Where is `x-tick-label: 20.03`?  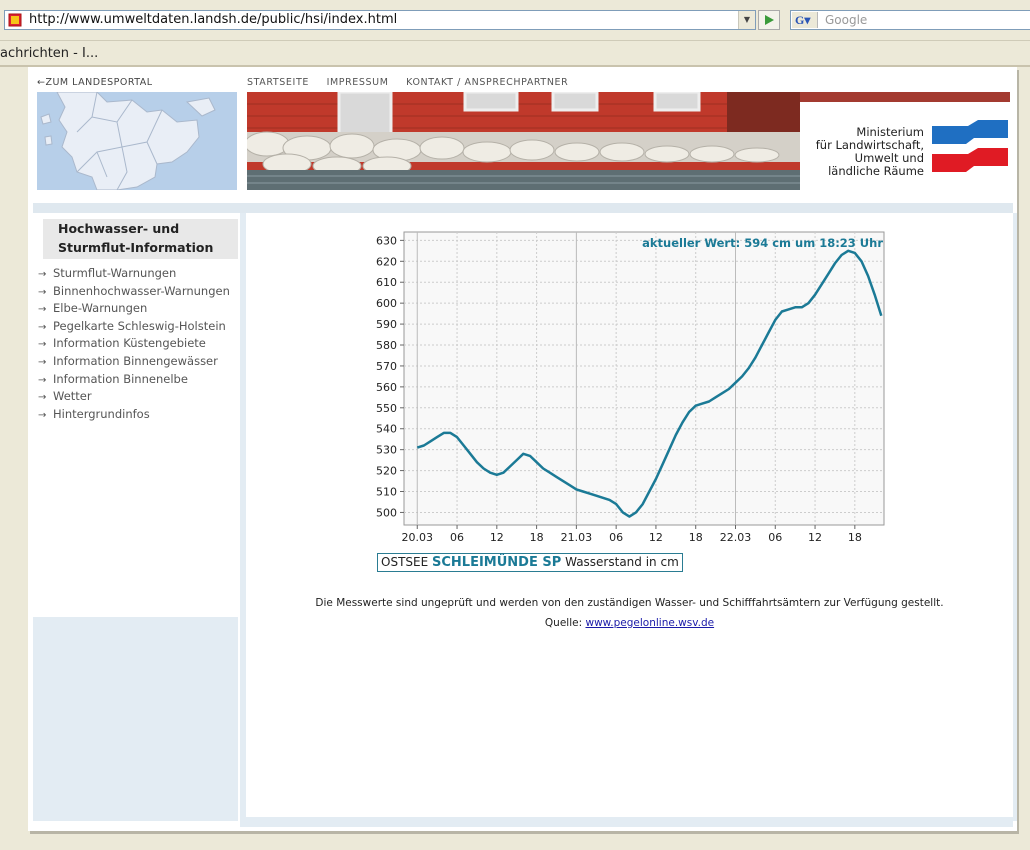
x-tick-label: 20.03 is located at coordinates (418, 537).